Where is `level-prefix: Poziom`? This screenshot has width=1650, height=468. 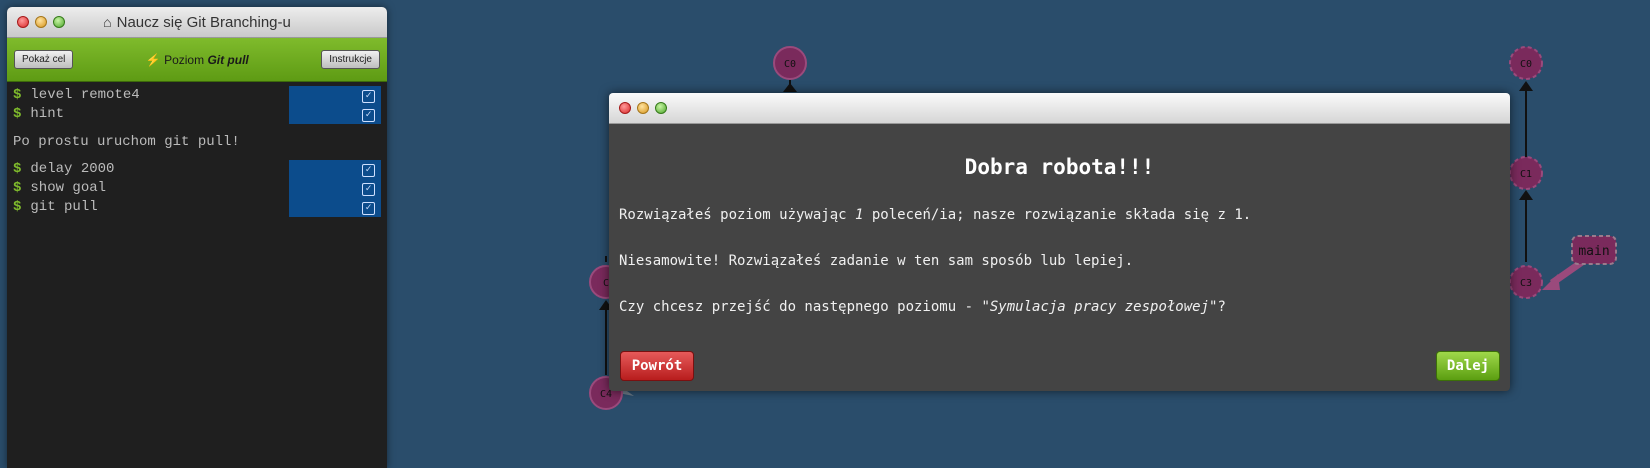
level-prefix: Poziom is located at coordinates (184, 59).